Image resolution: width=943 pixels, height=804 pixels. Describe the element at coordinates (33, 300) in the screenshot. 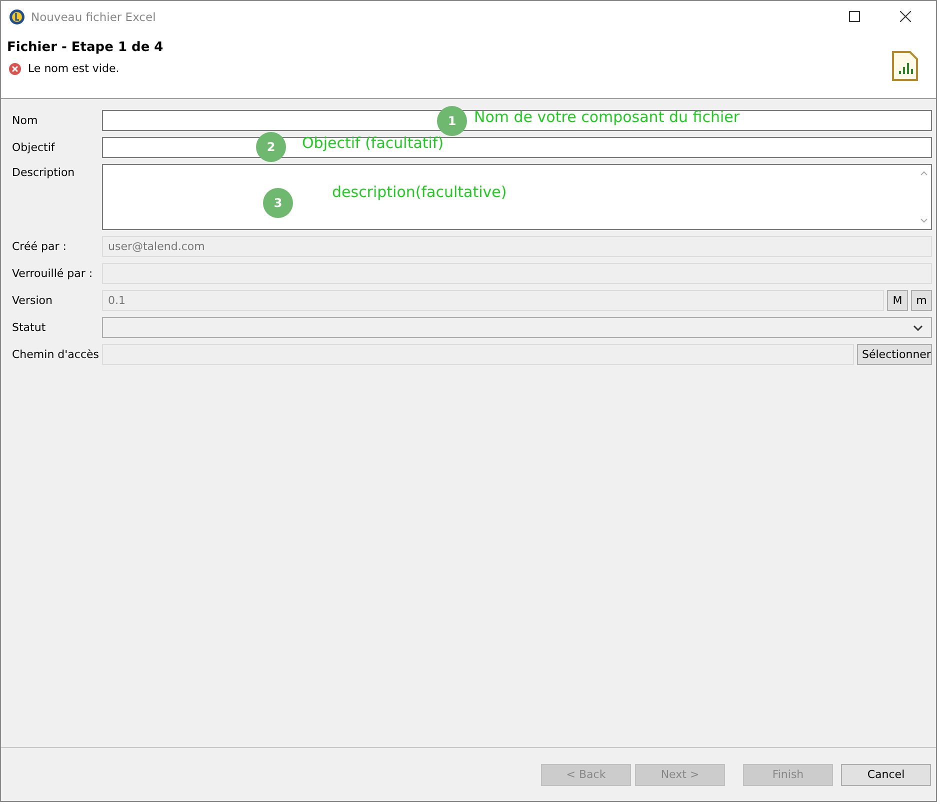

I see `field-label: Version` at that location.